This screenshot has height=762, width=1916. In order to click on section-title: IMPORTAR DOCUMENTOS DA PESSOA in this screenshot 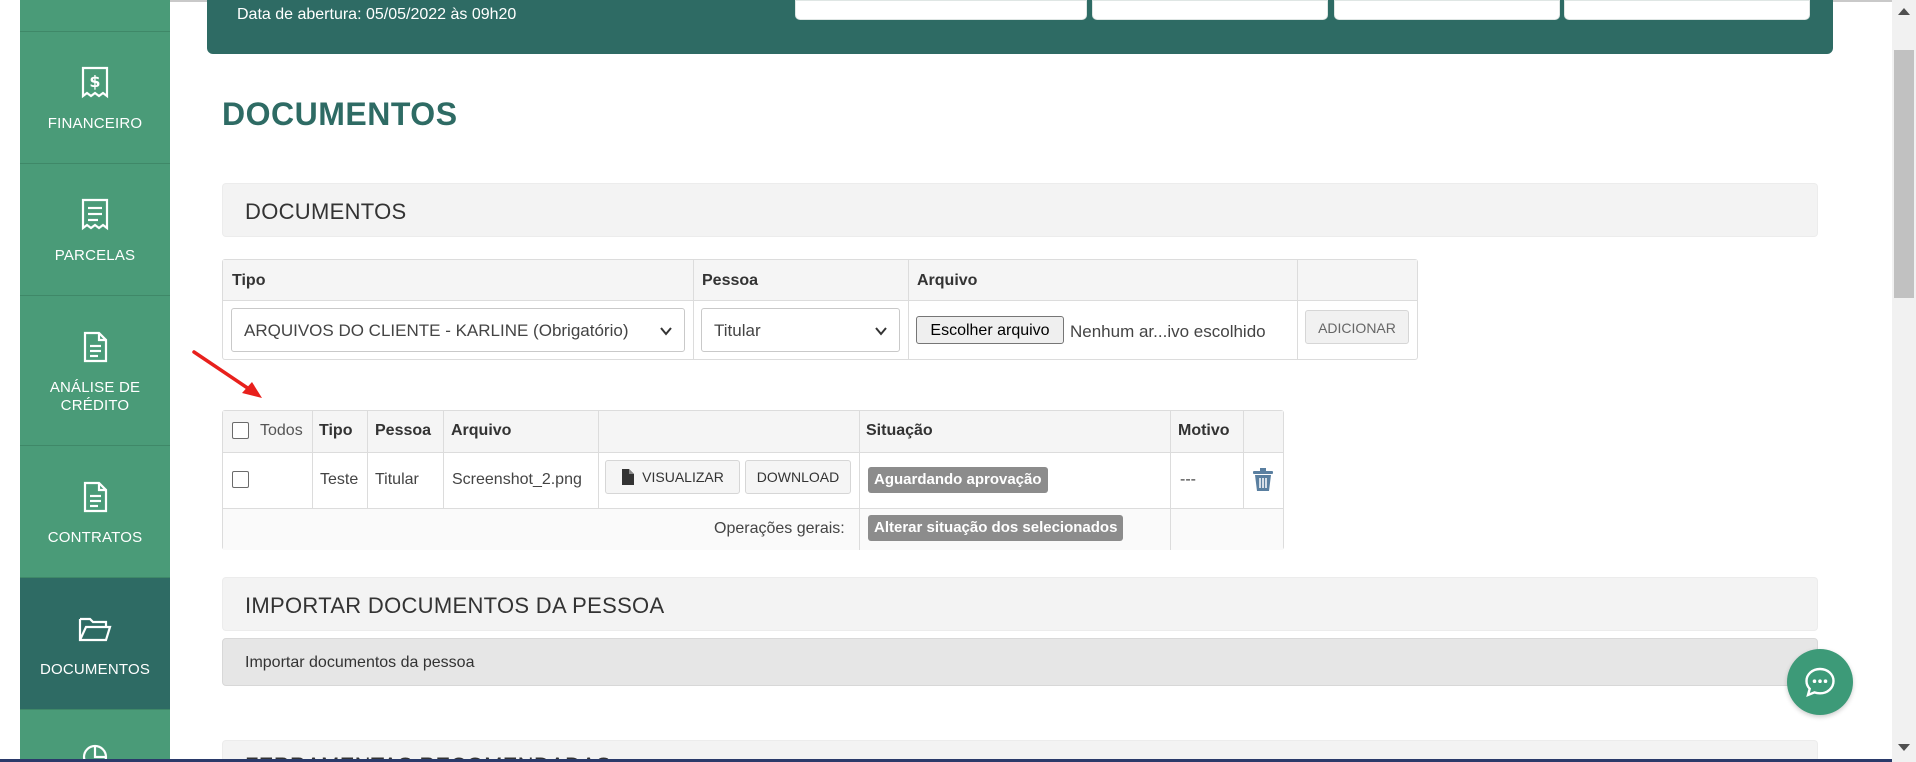, I will do `click(455, 605)`.